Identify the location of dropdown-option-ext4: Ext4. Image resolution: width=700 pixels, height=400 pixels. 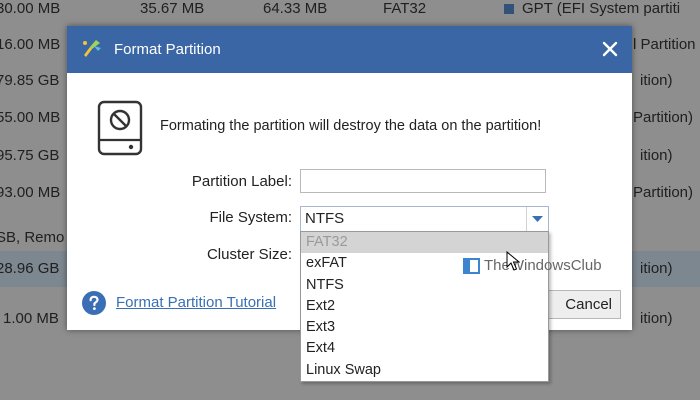
(424, 348).